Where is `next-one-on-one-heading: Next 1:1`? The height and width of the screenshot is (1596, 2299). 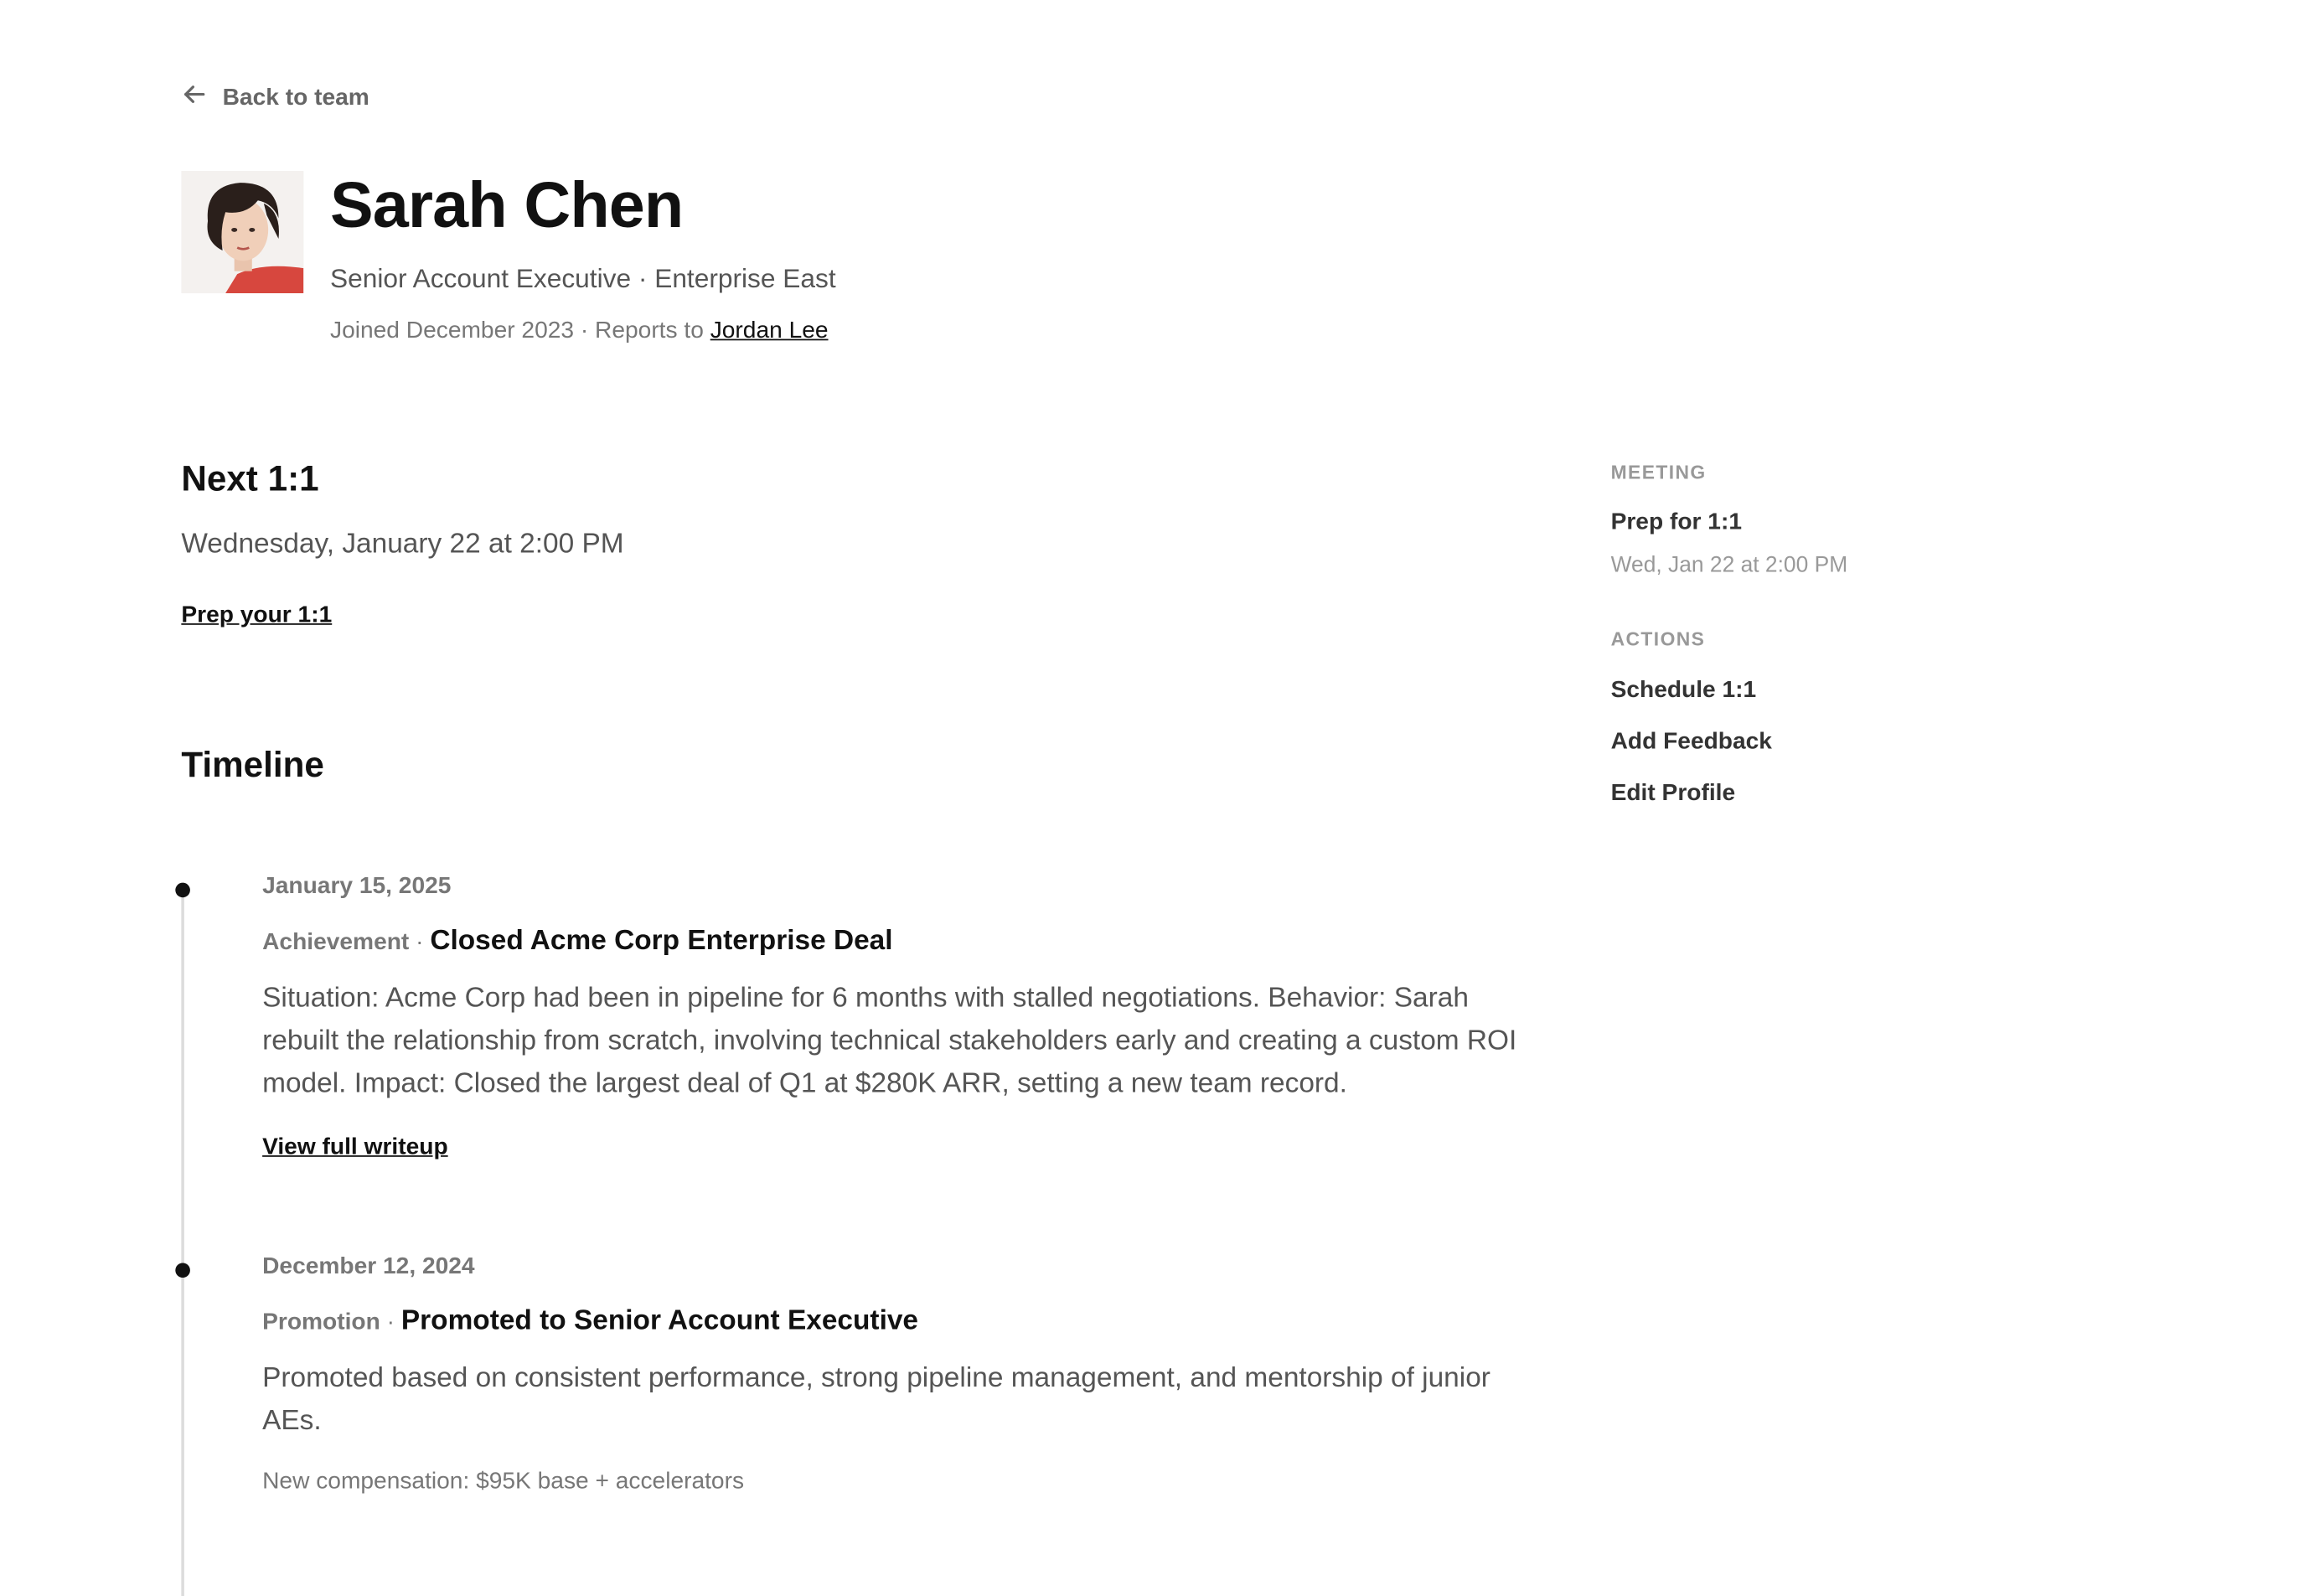 next-one-on-one-heading: Next 1:1 is located at coordinates (250, 480).